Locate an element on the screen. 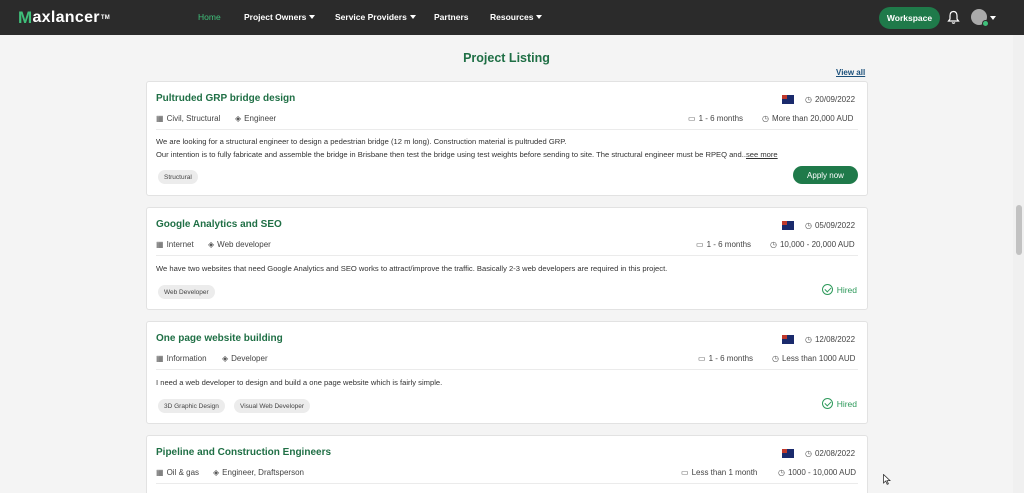 This screenshot has width=1024, height=493. scrollbar-thumb is located at coordinates (1019, 230).